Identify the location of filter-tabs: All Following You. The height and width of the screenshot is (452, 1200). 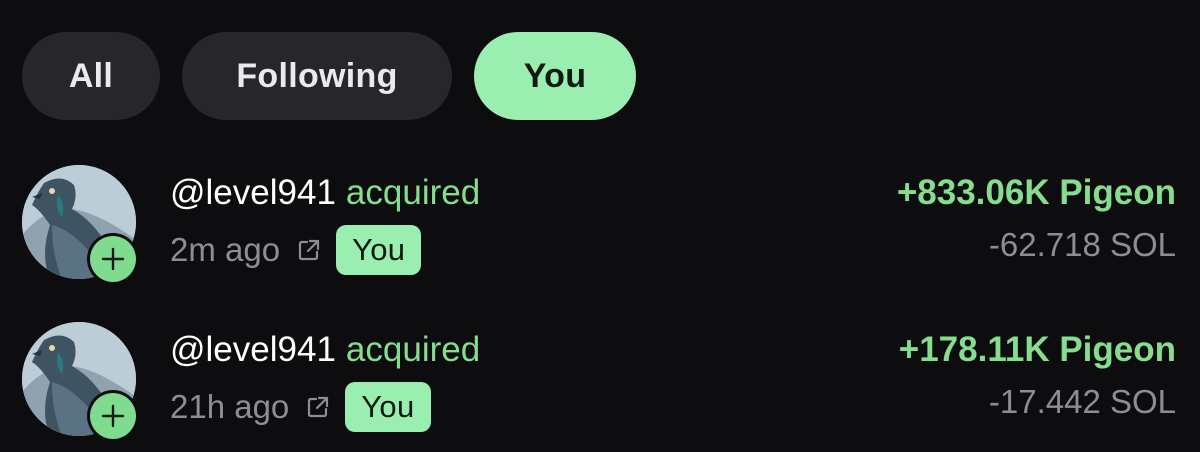
(329, 76).